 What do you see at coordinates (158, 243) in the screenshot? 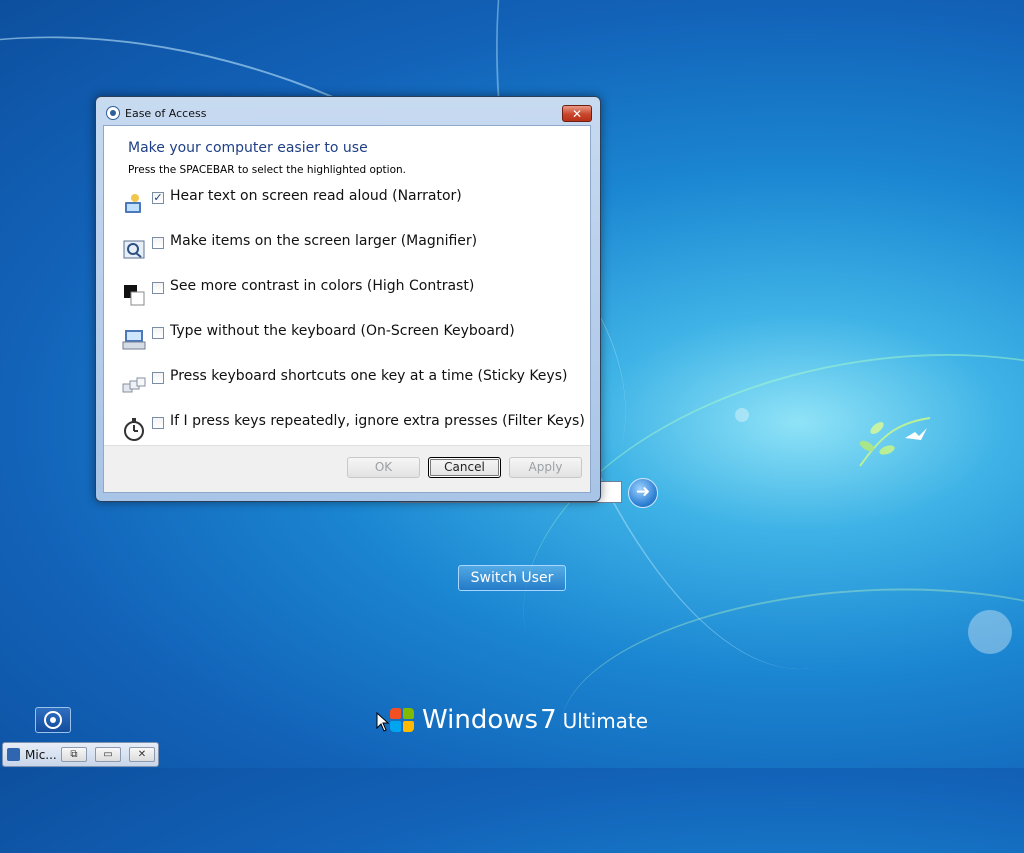
I see `magnifier-checkbox` at bounding box center [158, 243].